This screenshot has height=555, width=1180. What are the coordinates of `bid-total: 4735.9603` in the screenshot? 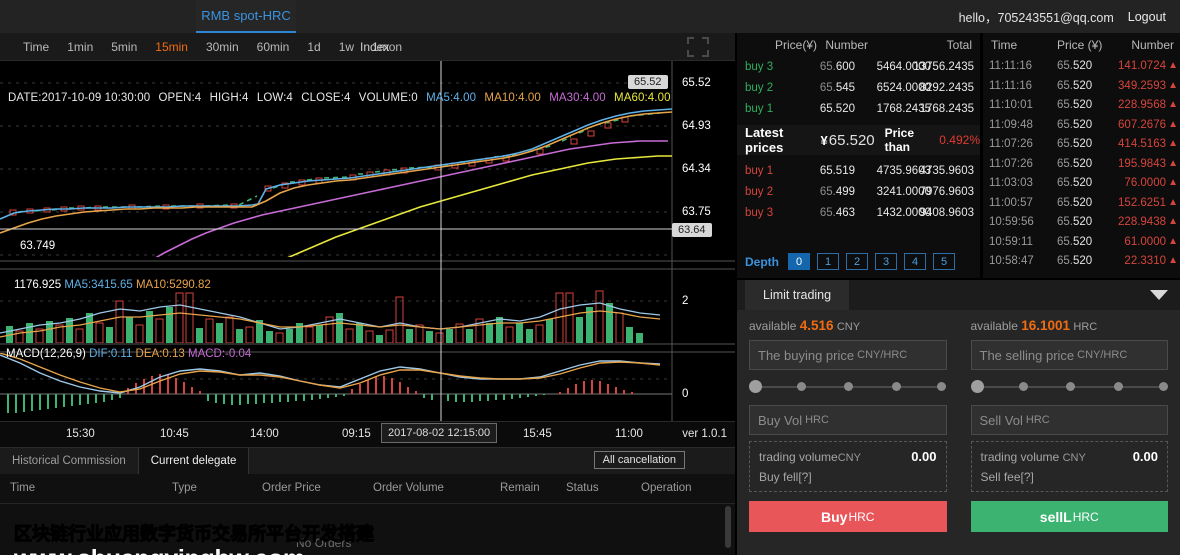 It's located at (946, 171).